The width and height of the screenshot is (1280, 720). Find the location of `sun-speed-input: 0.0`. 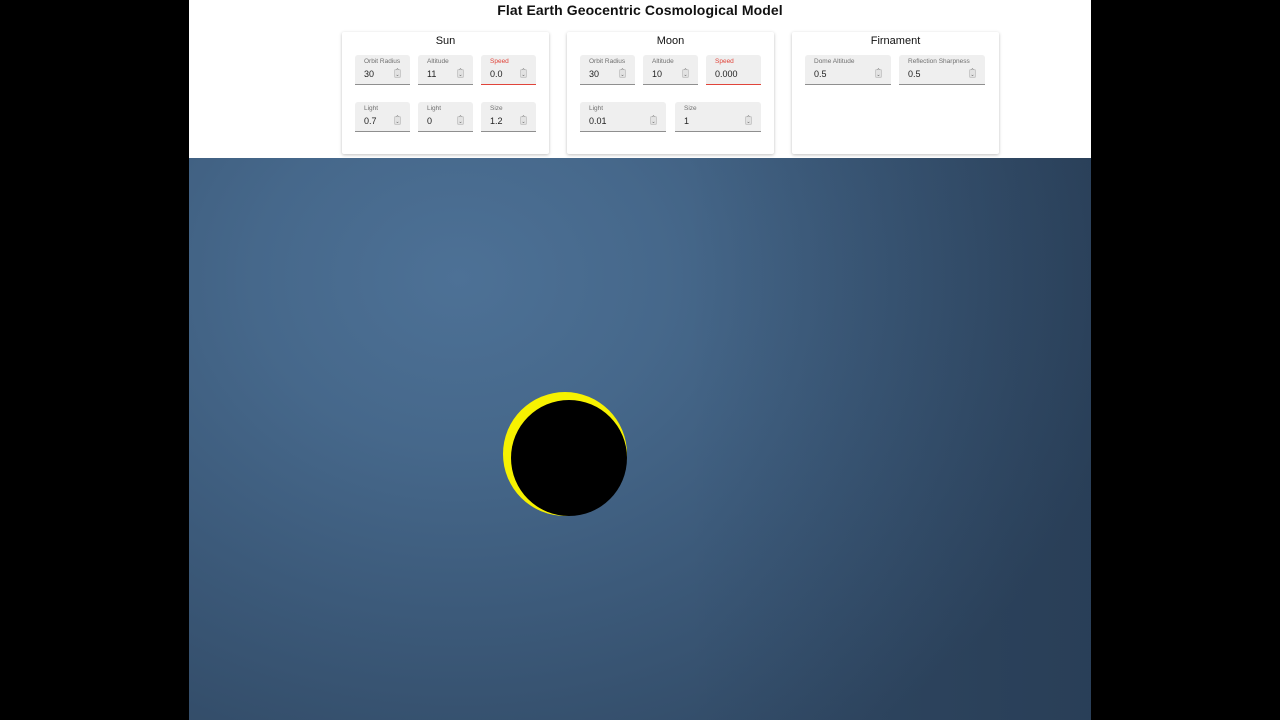

sun-speed-input: 0.0 is located at coordinates (496, 74).